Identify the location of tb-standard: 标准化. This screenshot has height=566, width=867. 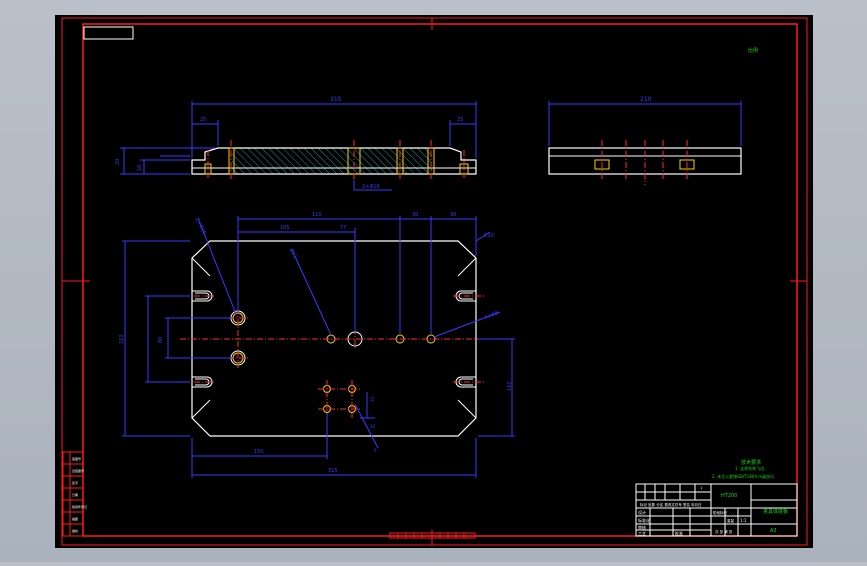
(644, 520).